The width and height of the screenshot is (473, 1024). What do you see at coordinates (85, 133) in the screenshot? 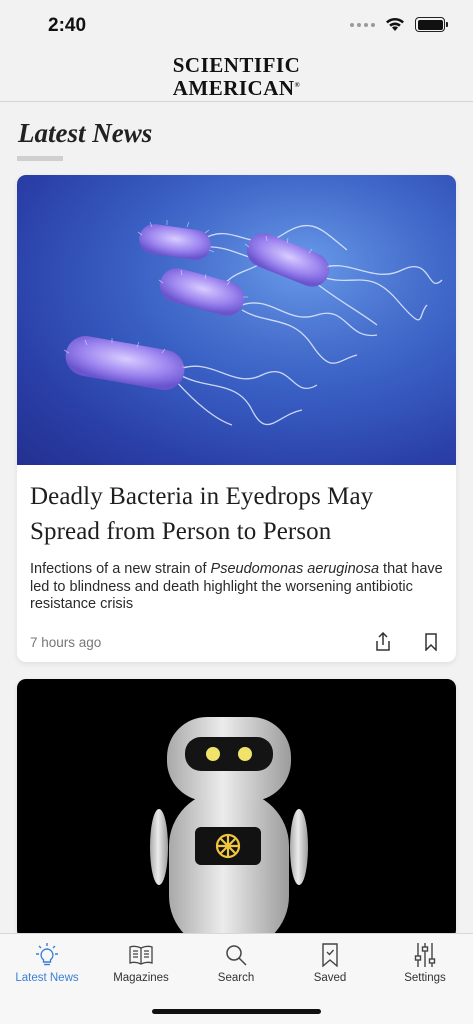
I see `section-title: Latest News` at bounding box center [85, 133].